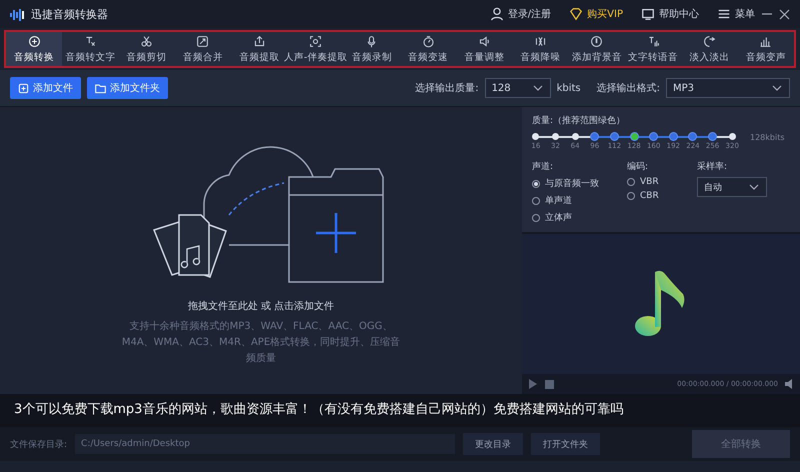 Image resolution: width=800 pixels, height=472 pixels. Describe the element at coordinates (549, 384) in the screenshot. I see `stop-icon` at that location.